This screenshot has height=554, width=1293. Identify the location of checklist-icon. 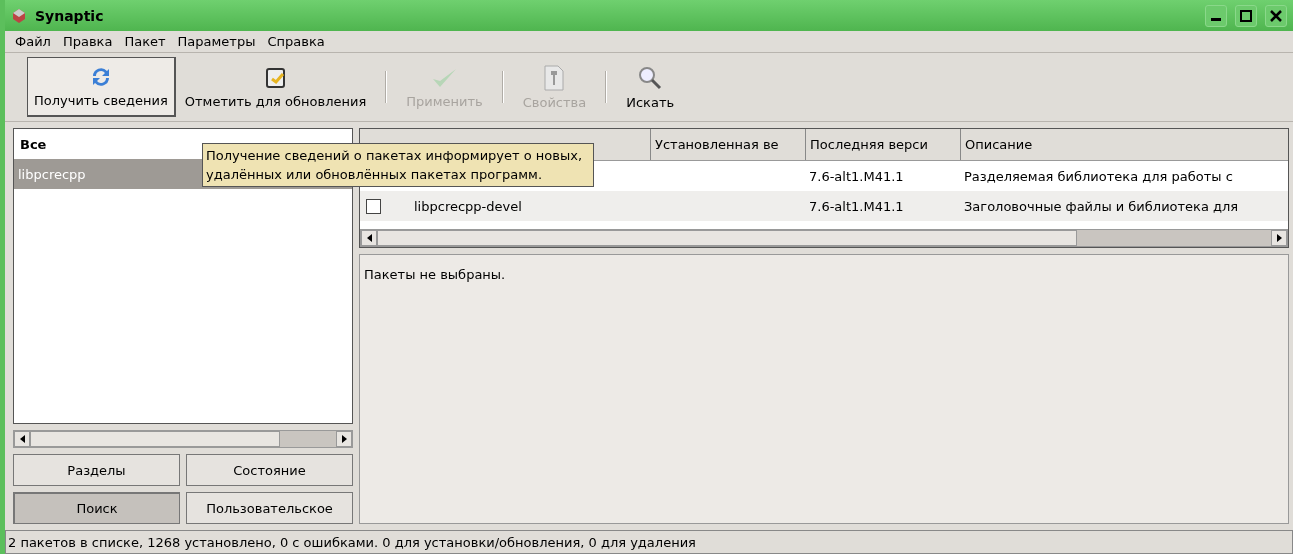
(275, 77).